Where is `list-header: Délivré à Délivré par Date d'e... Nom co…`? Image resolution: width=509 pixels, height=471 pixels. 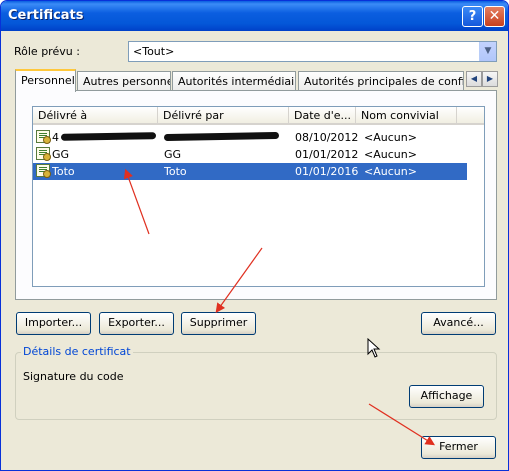 list-header: Délivré à Délivré par Date d'e... Nom co… is located at coordinates (258, 116).